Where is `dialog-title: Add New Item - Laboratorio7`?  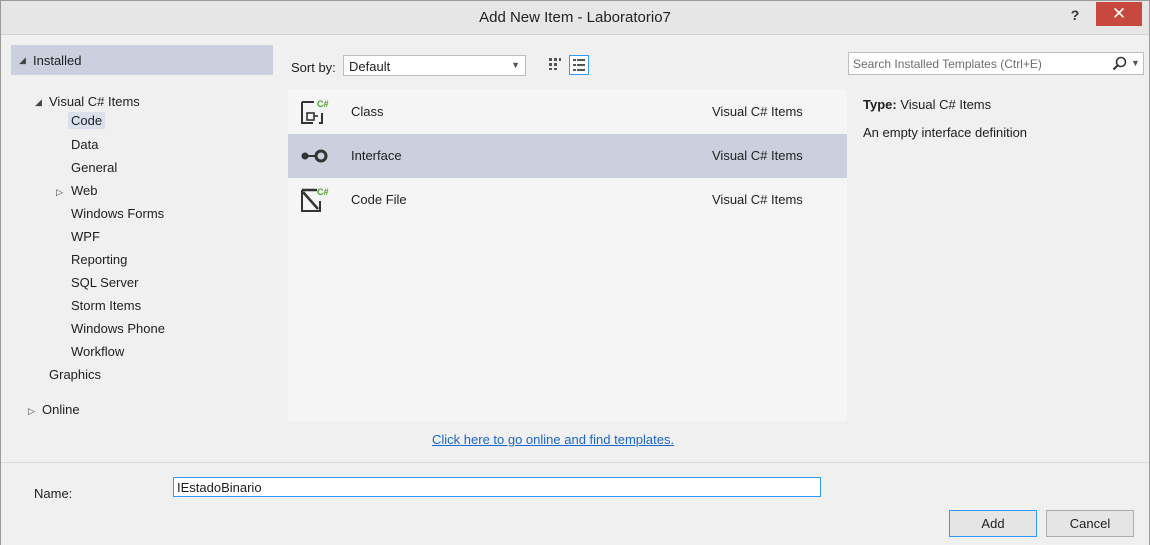 dialog-title: Add New Item - Laboratorio7 is located at coordinates (575, 17).